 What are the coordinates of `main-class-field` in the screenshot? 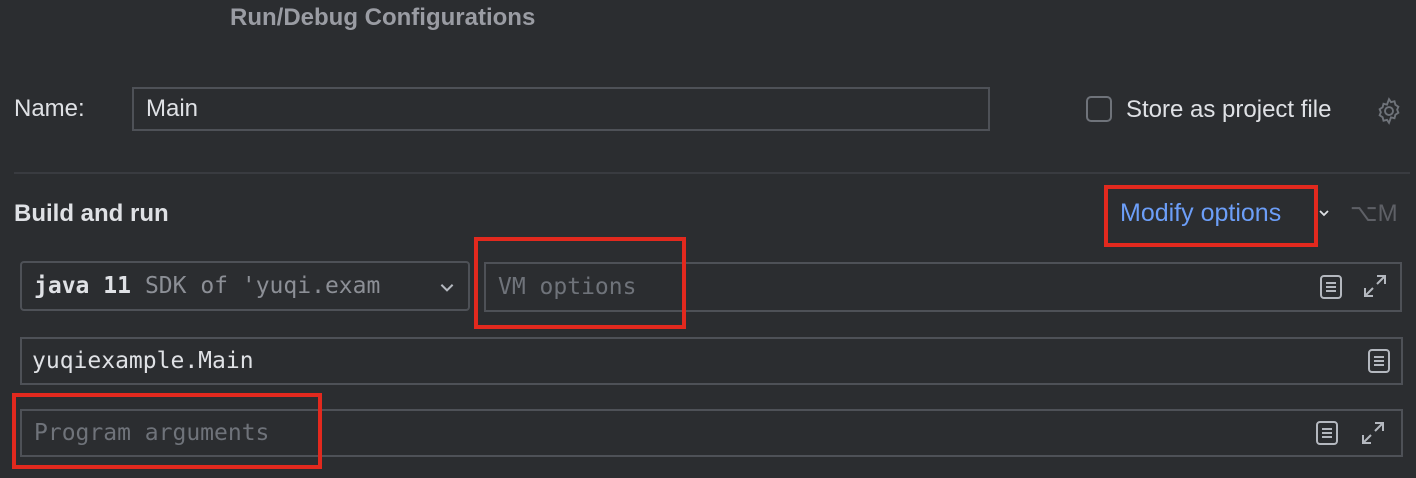 It's located at (711, 361).